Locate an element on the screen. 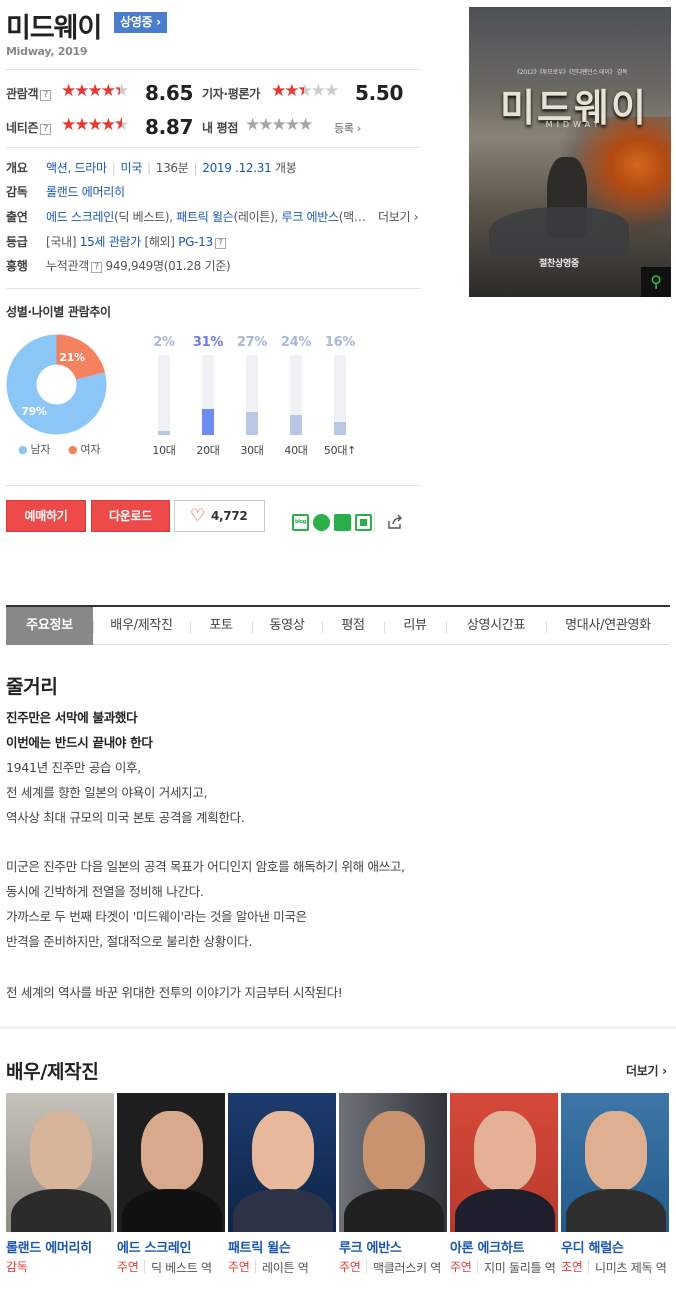 The image size is (676, 1297). tab-review: 리뷰 is located at coordinates (415, 626).